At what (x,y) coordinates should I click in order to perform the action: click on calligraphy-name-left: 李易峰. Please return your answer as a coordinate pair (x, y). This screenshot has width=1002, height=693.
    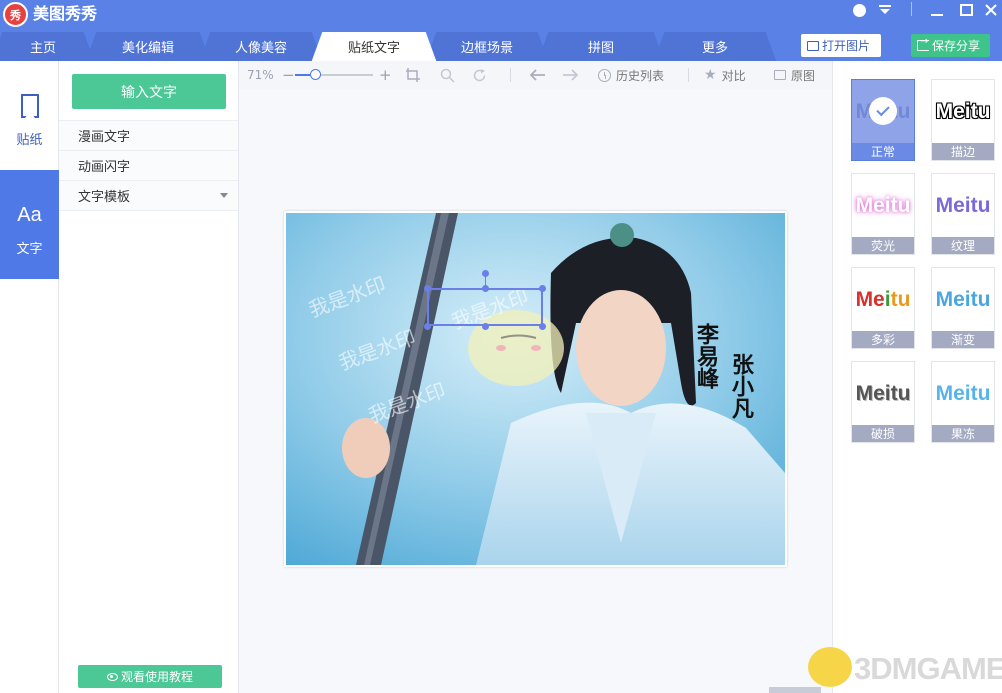
    Looking at the image, I should click on (706, 356).